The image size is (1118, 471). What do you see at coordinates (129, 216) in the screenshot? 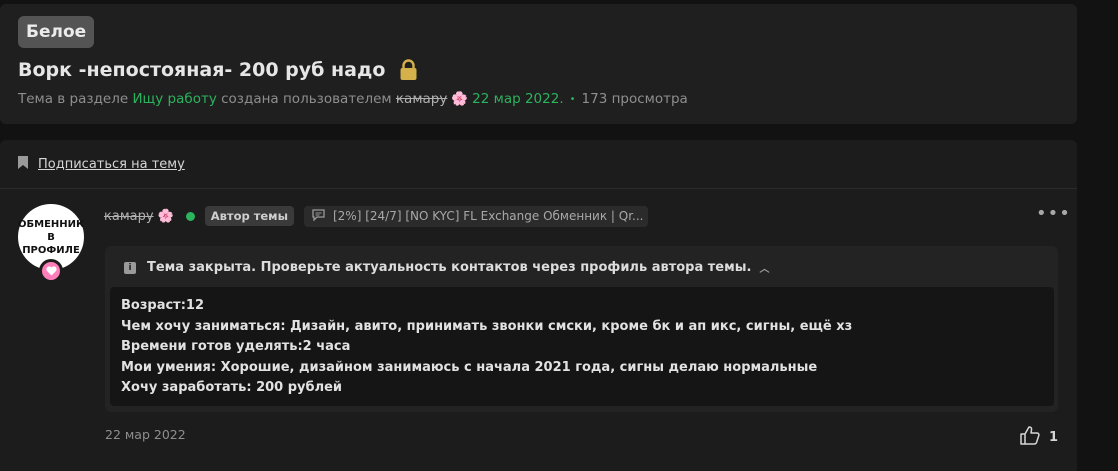
I see `post-username: камару` at bounding box center [129, 216].